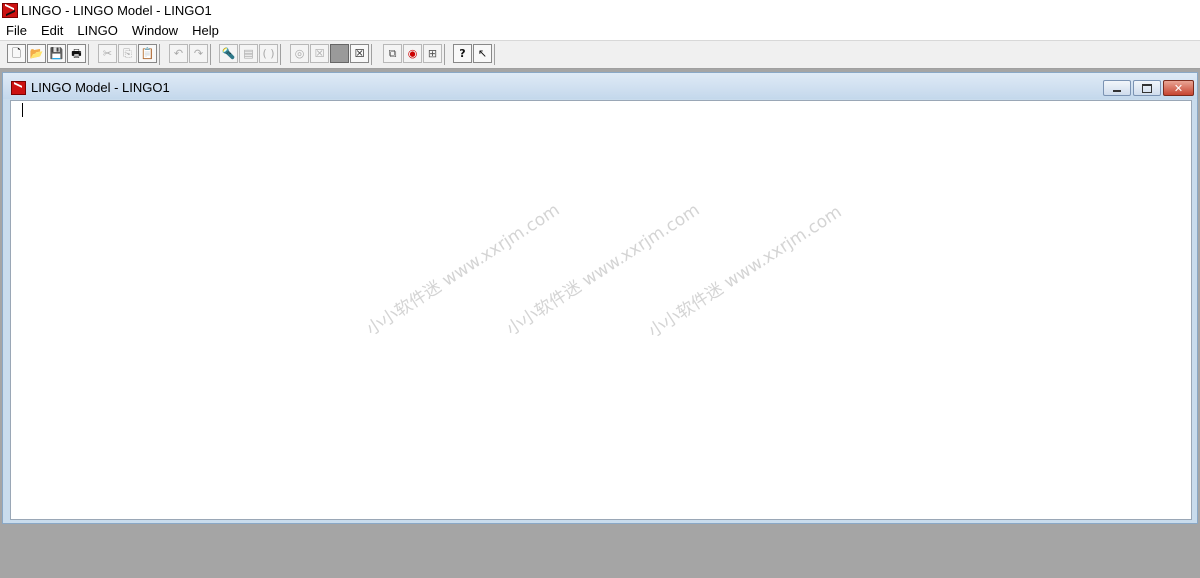 The height and width of the screenshot is (578, 1200). Describe the element at coordinates (359, 53) in the screenshot. I see `close-all-icon: ☒` at that location.